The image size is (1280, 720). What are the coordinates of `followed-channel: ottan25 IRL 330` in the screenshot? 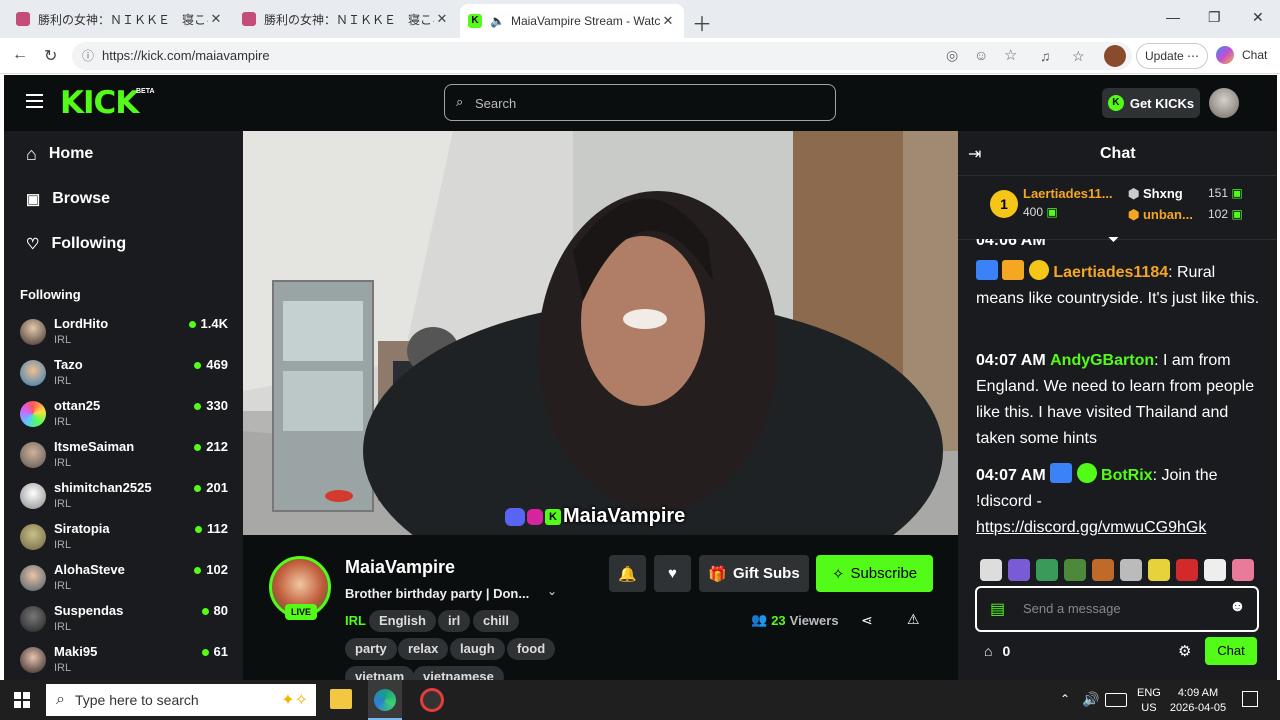 It's located at (124, 418).